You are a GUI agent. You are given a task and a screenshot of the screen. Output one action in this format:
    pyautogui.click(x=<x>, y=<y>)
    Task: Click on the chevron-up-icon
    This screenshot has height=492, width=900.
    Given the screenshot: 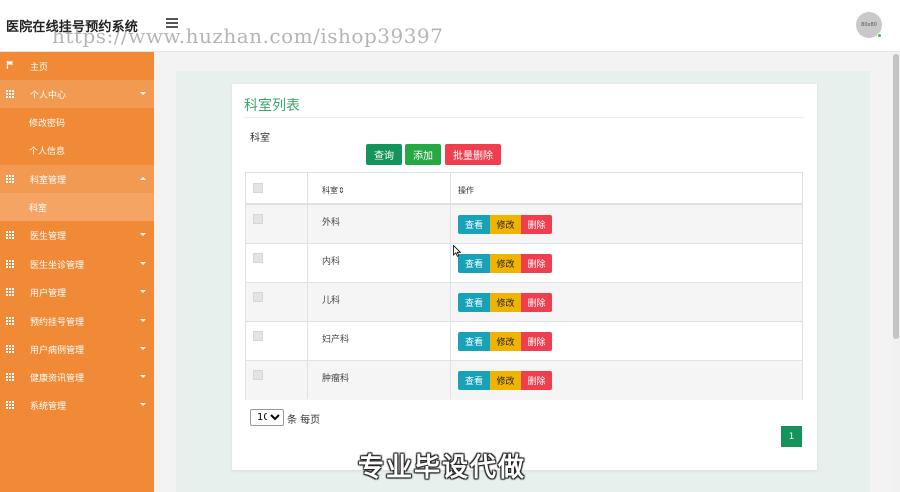 What is the action you would take?
    pyautogui.click(x=143, y=178)
    